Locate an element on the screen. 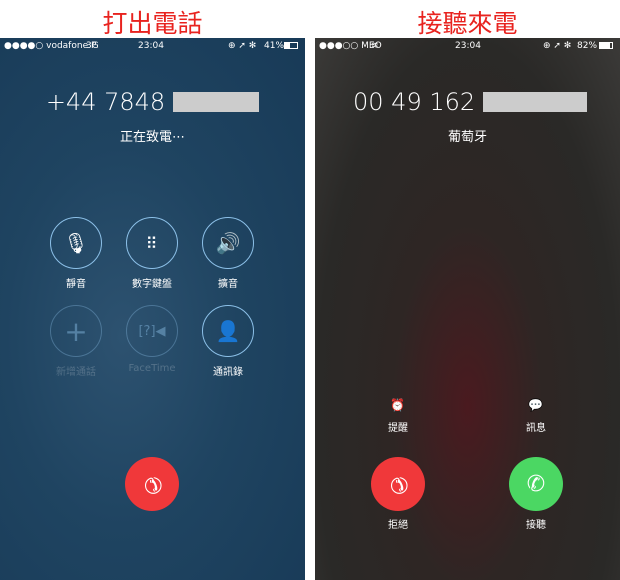 Image resolution: width=620 pixels, height=580 pixels. status-bar: ●●●●○ vodafone P 3G 23:04 ⊕ ➚ ✻ 41% is located at coordinates (152, 46).